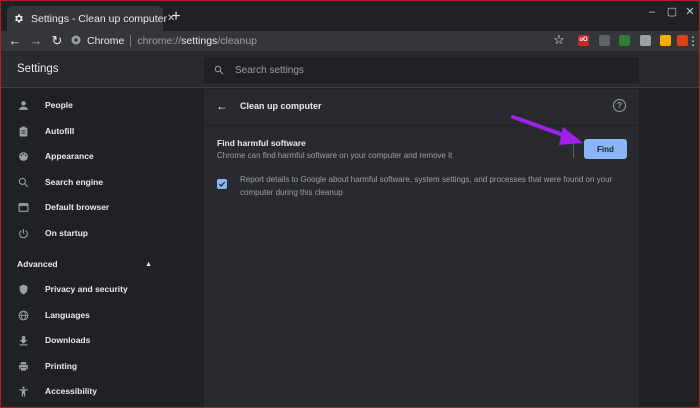  I want to click on extension-doc-icon, so click(645, 40).